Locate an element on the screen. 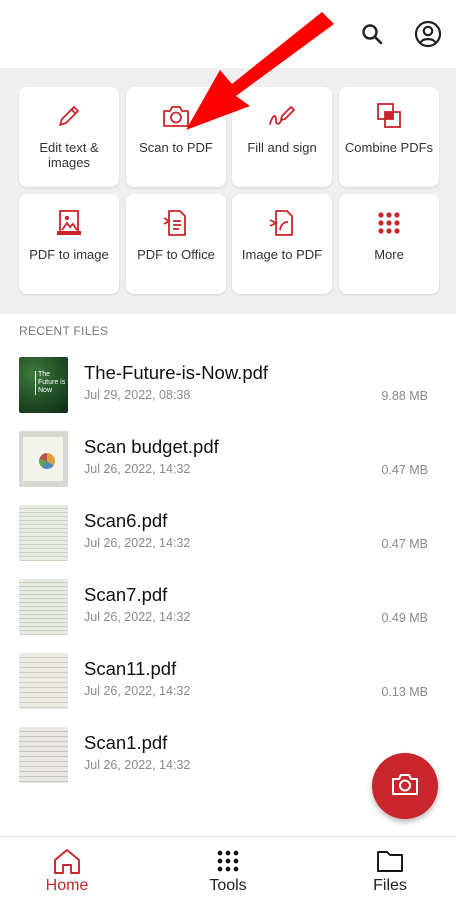 The image size is (456, 902). tool-label: Combine PDFs is located at coordinates (389, 147).